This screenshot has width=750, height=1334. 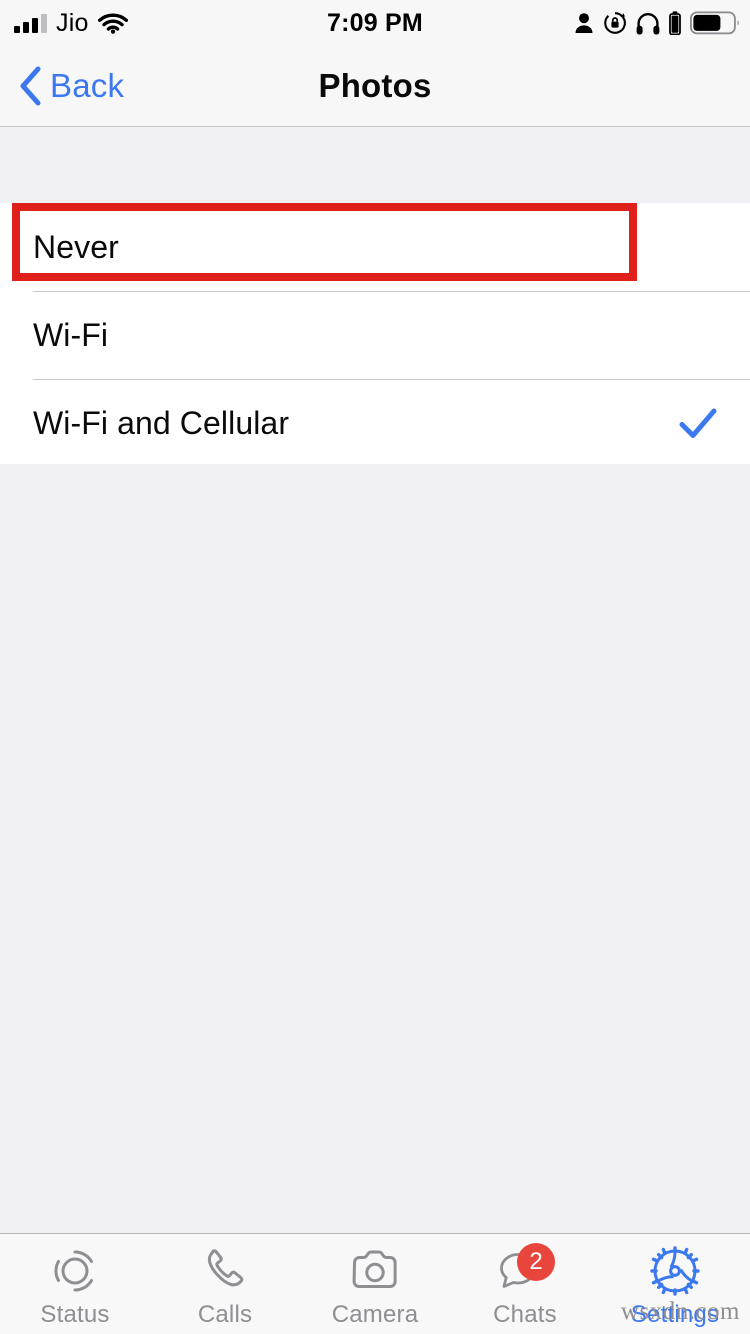 I want to click on list-item-wifi: Wi-Fi, so click(x=375, y=335).